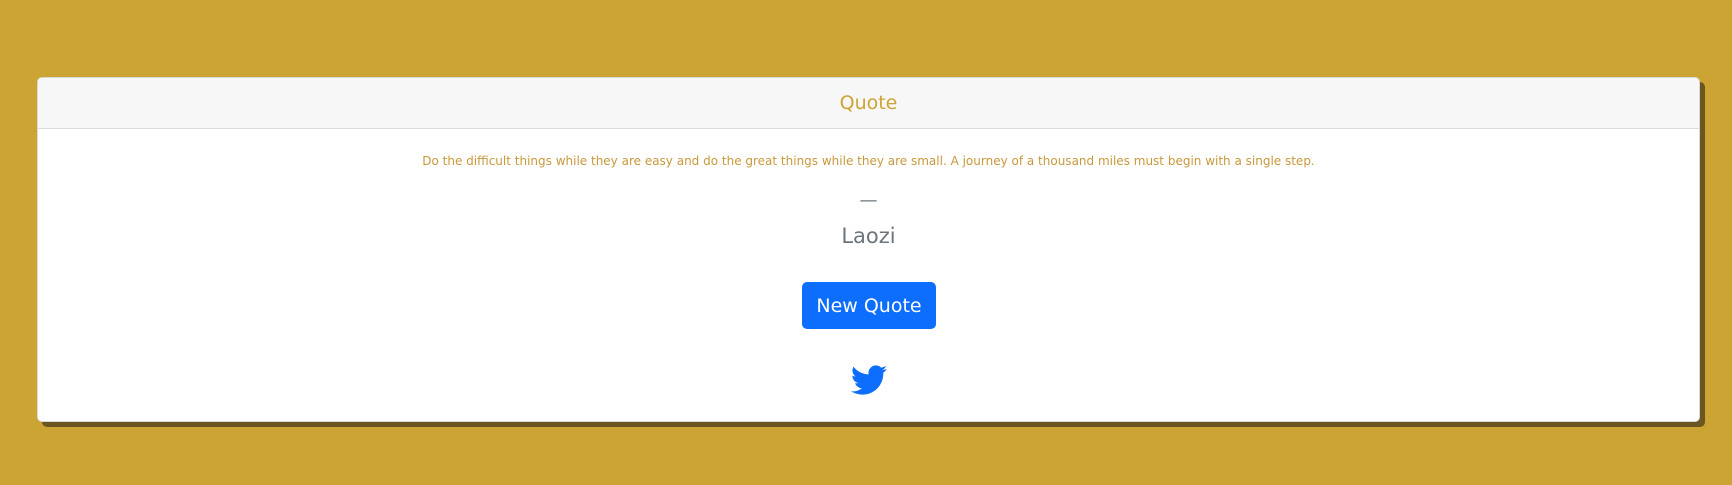 Image resolution: width=1732 pixels, height=485 pixels. Describe the element at coordinates (868, 200) in the screenshot. I see `quote-dash: —` at that location.